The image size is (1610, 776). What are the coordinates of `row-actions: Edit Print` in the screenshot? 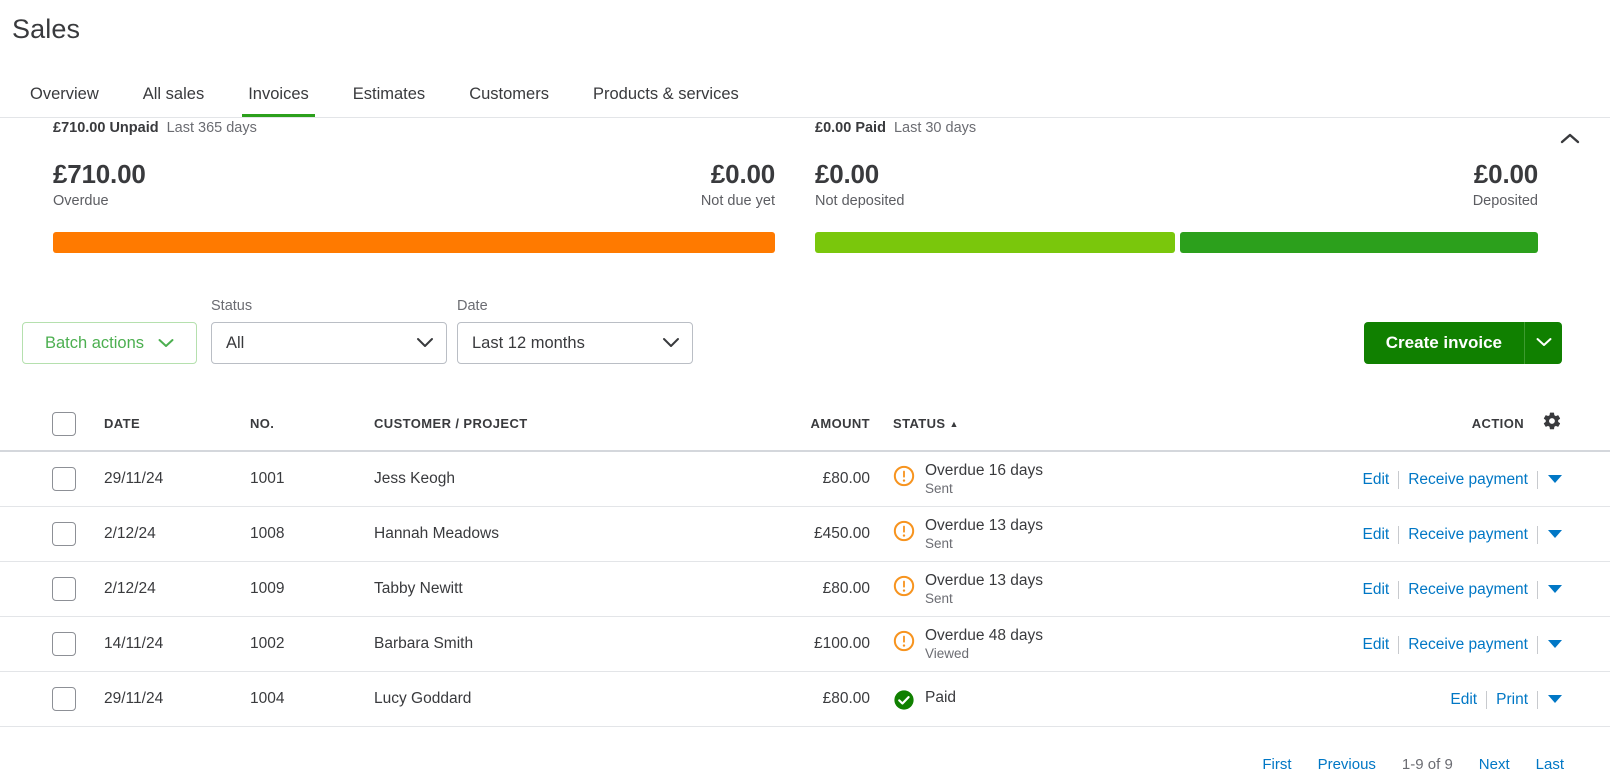 It's located at (1505, 699).